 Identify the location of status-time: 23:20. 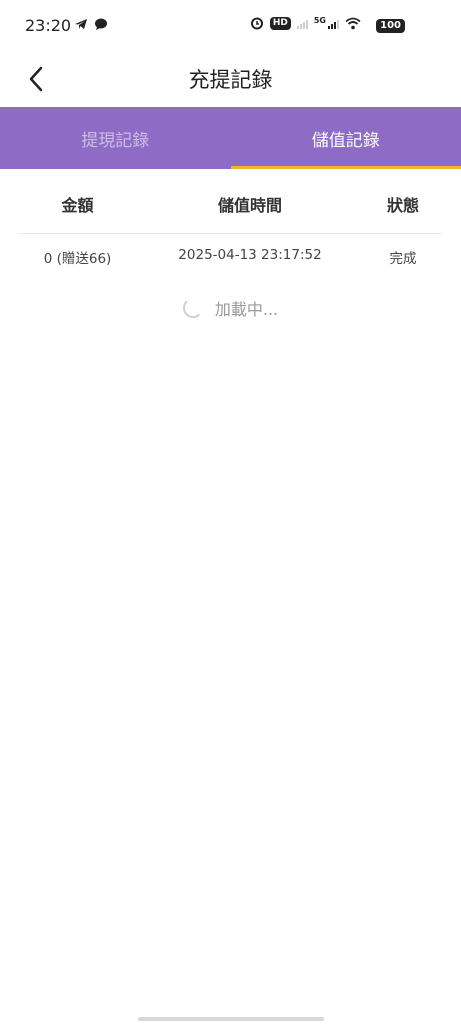
(48, 25).